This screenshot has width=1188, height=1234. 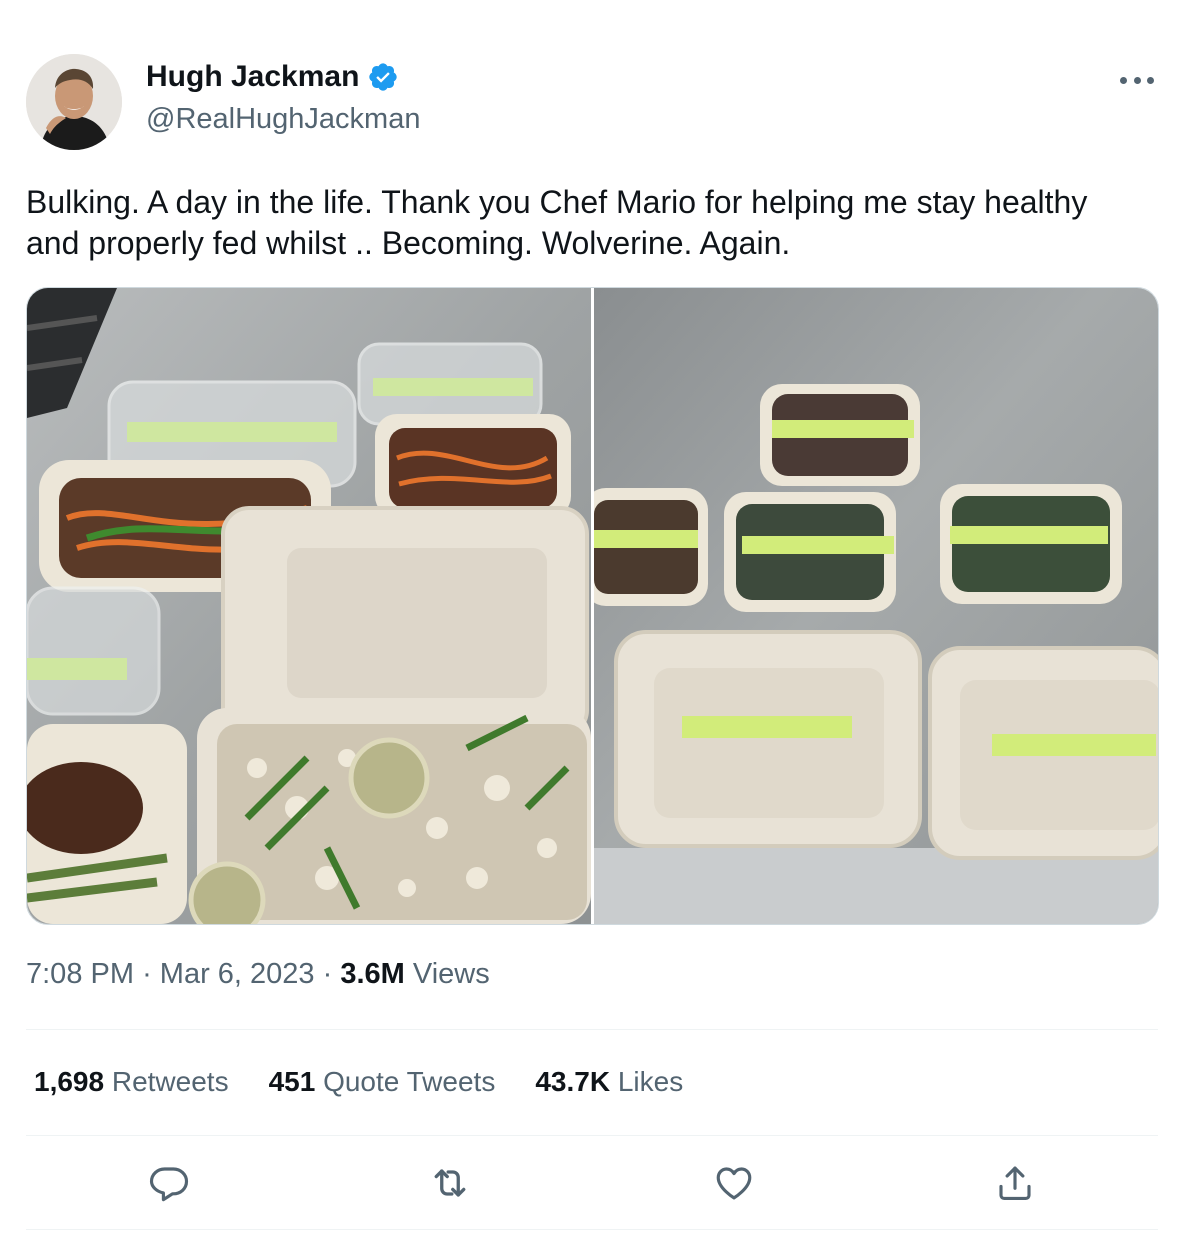 I want to click on reply-button, so click(x=169, y=1183).